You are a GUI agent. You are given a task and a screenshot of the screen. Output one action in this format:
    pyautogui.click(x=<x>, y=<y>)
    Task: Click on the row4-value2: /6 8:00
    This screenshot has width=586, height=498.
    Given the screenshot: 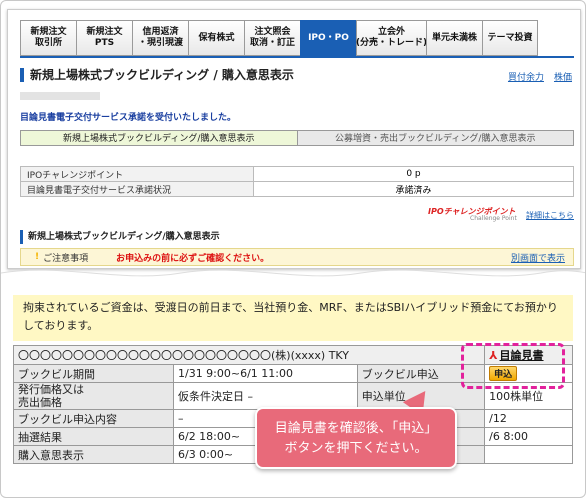 What is the action you would take?
    pyautogui.click(x=528, y=436)
    